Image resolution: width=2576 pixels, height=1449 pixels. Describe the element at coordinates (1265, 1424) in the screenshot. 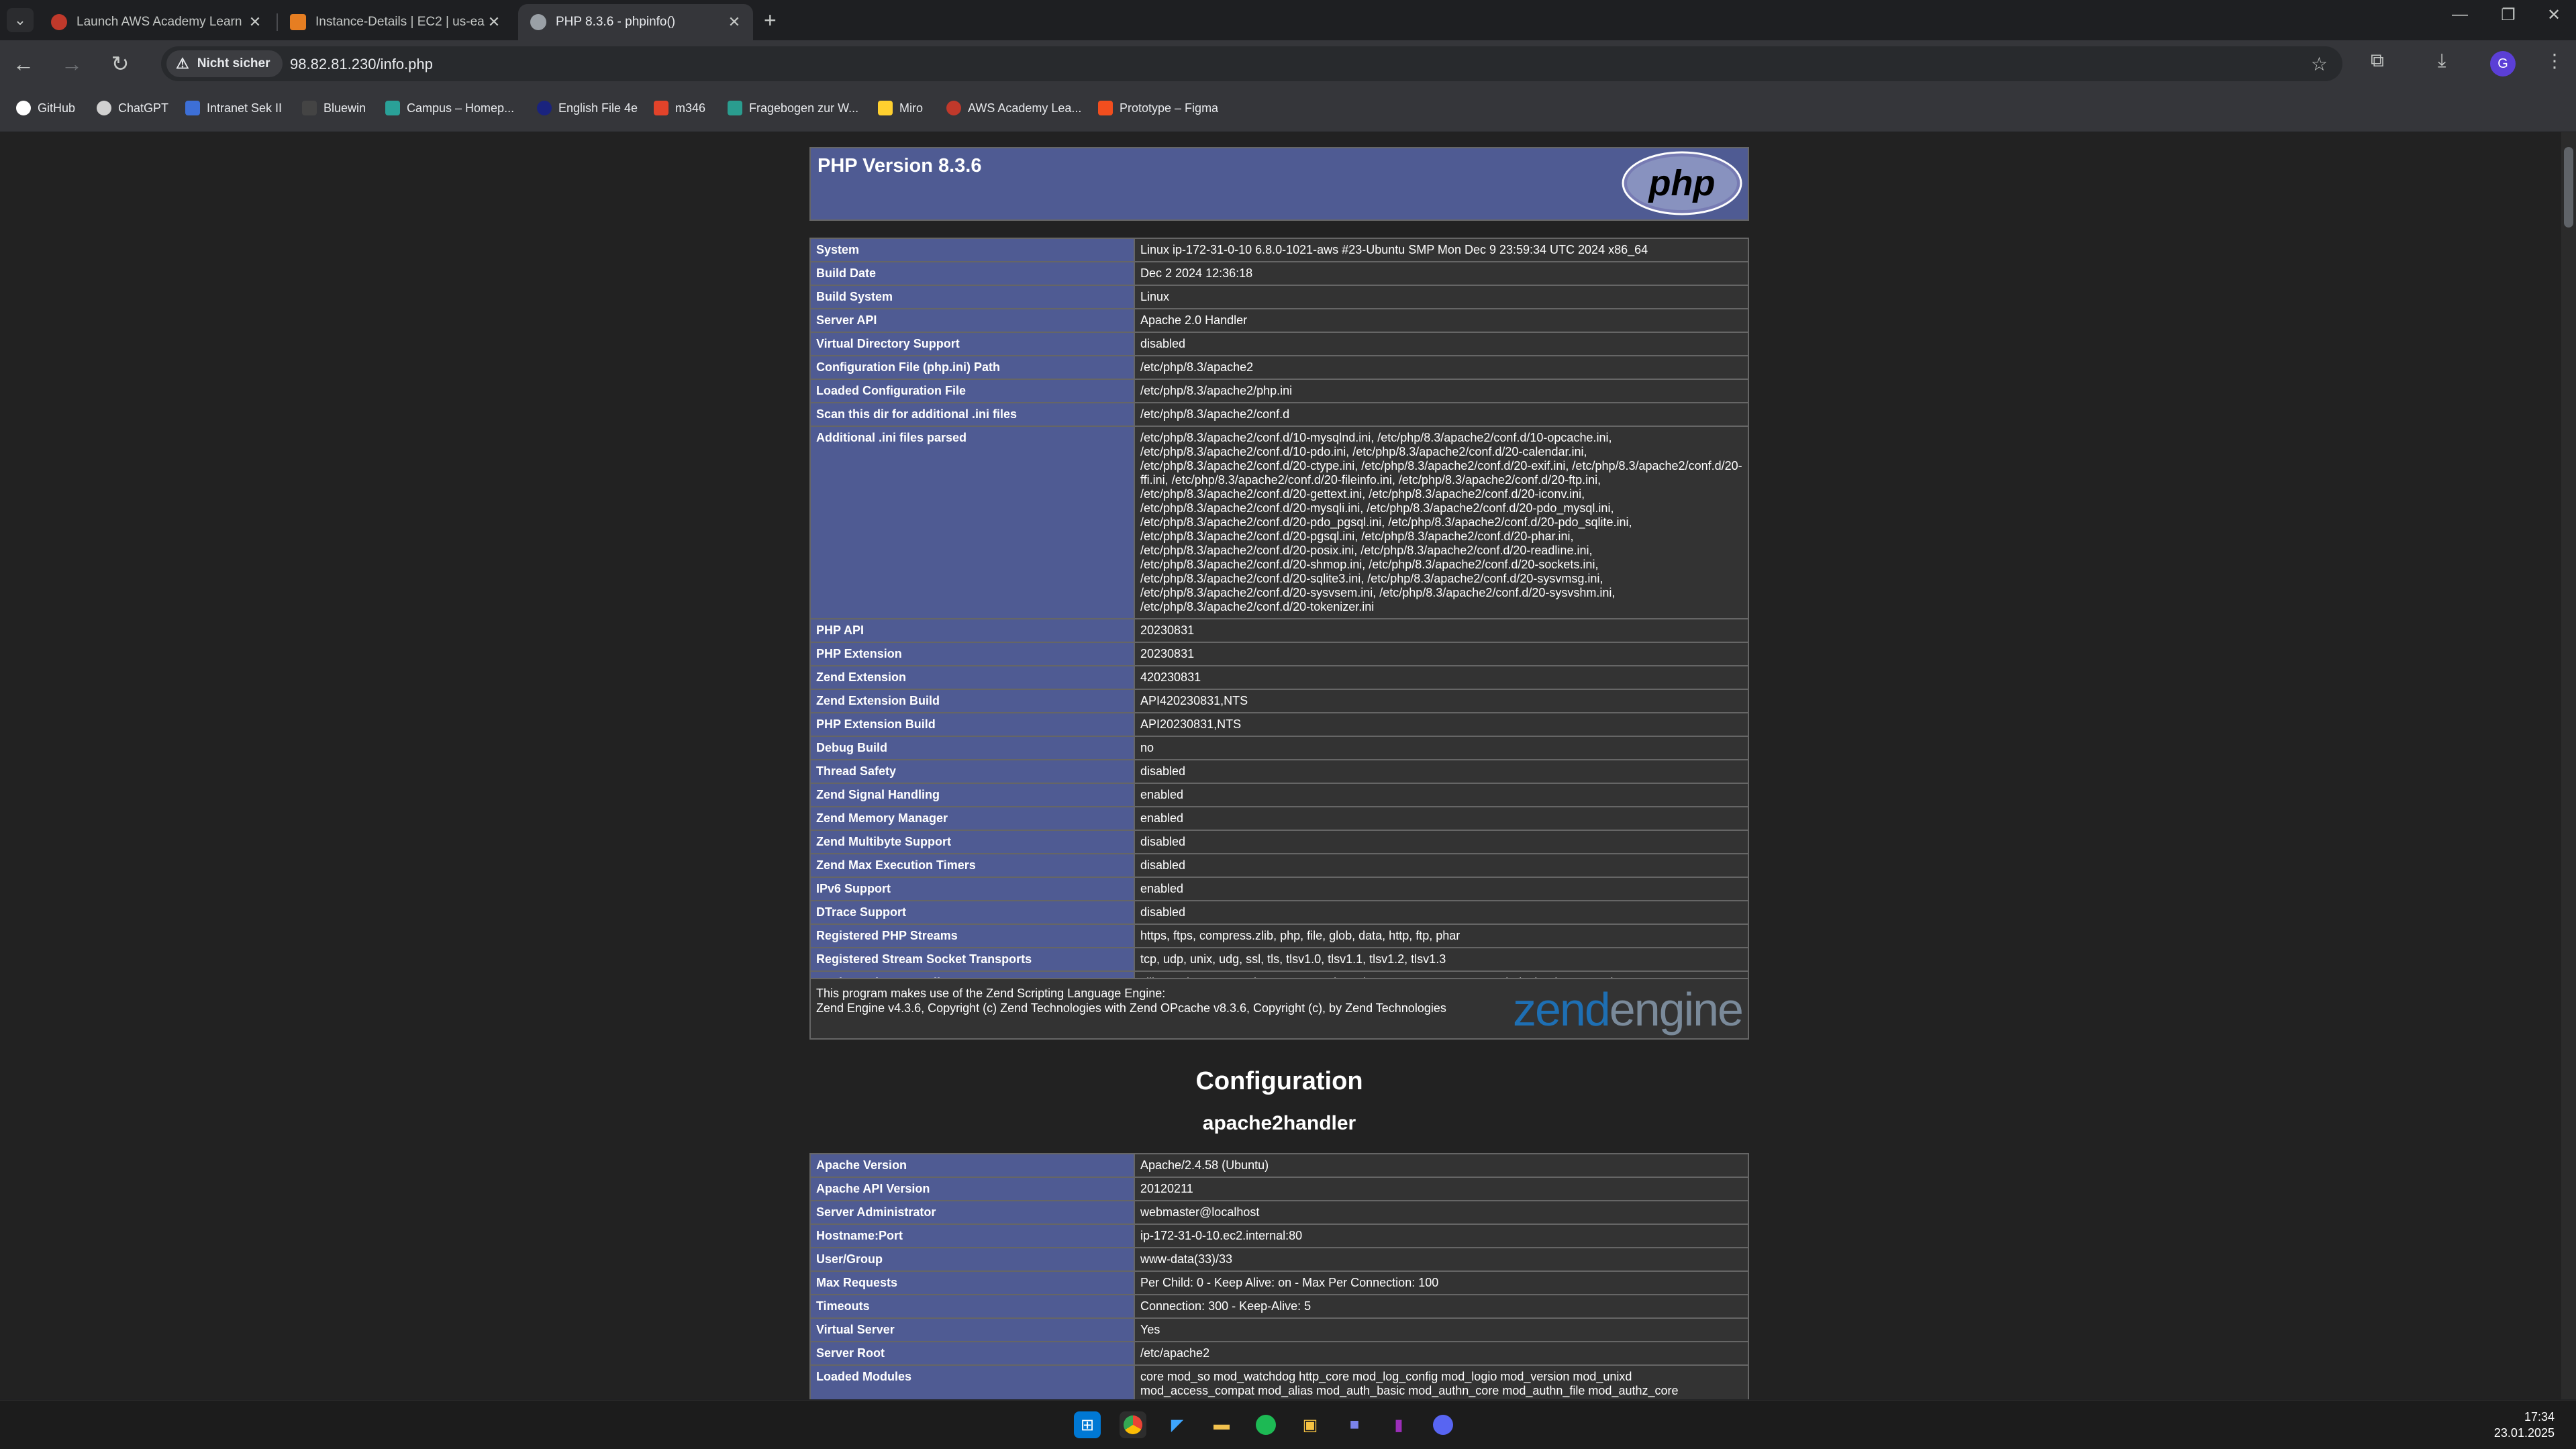

I see `spotify-icon` at that location.